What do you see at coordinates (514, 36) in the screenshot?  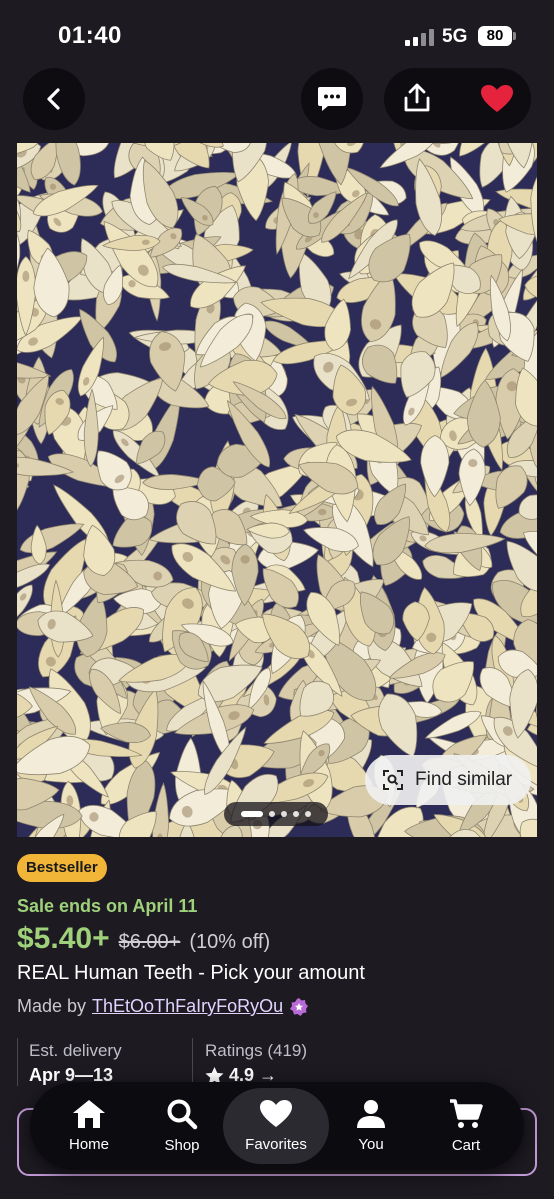 I see `battery-tip` at bounding box center [514, 36].